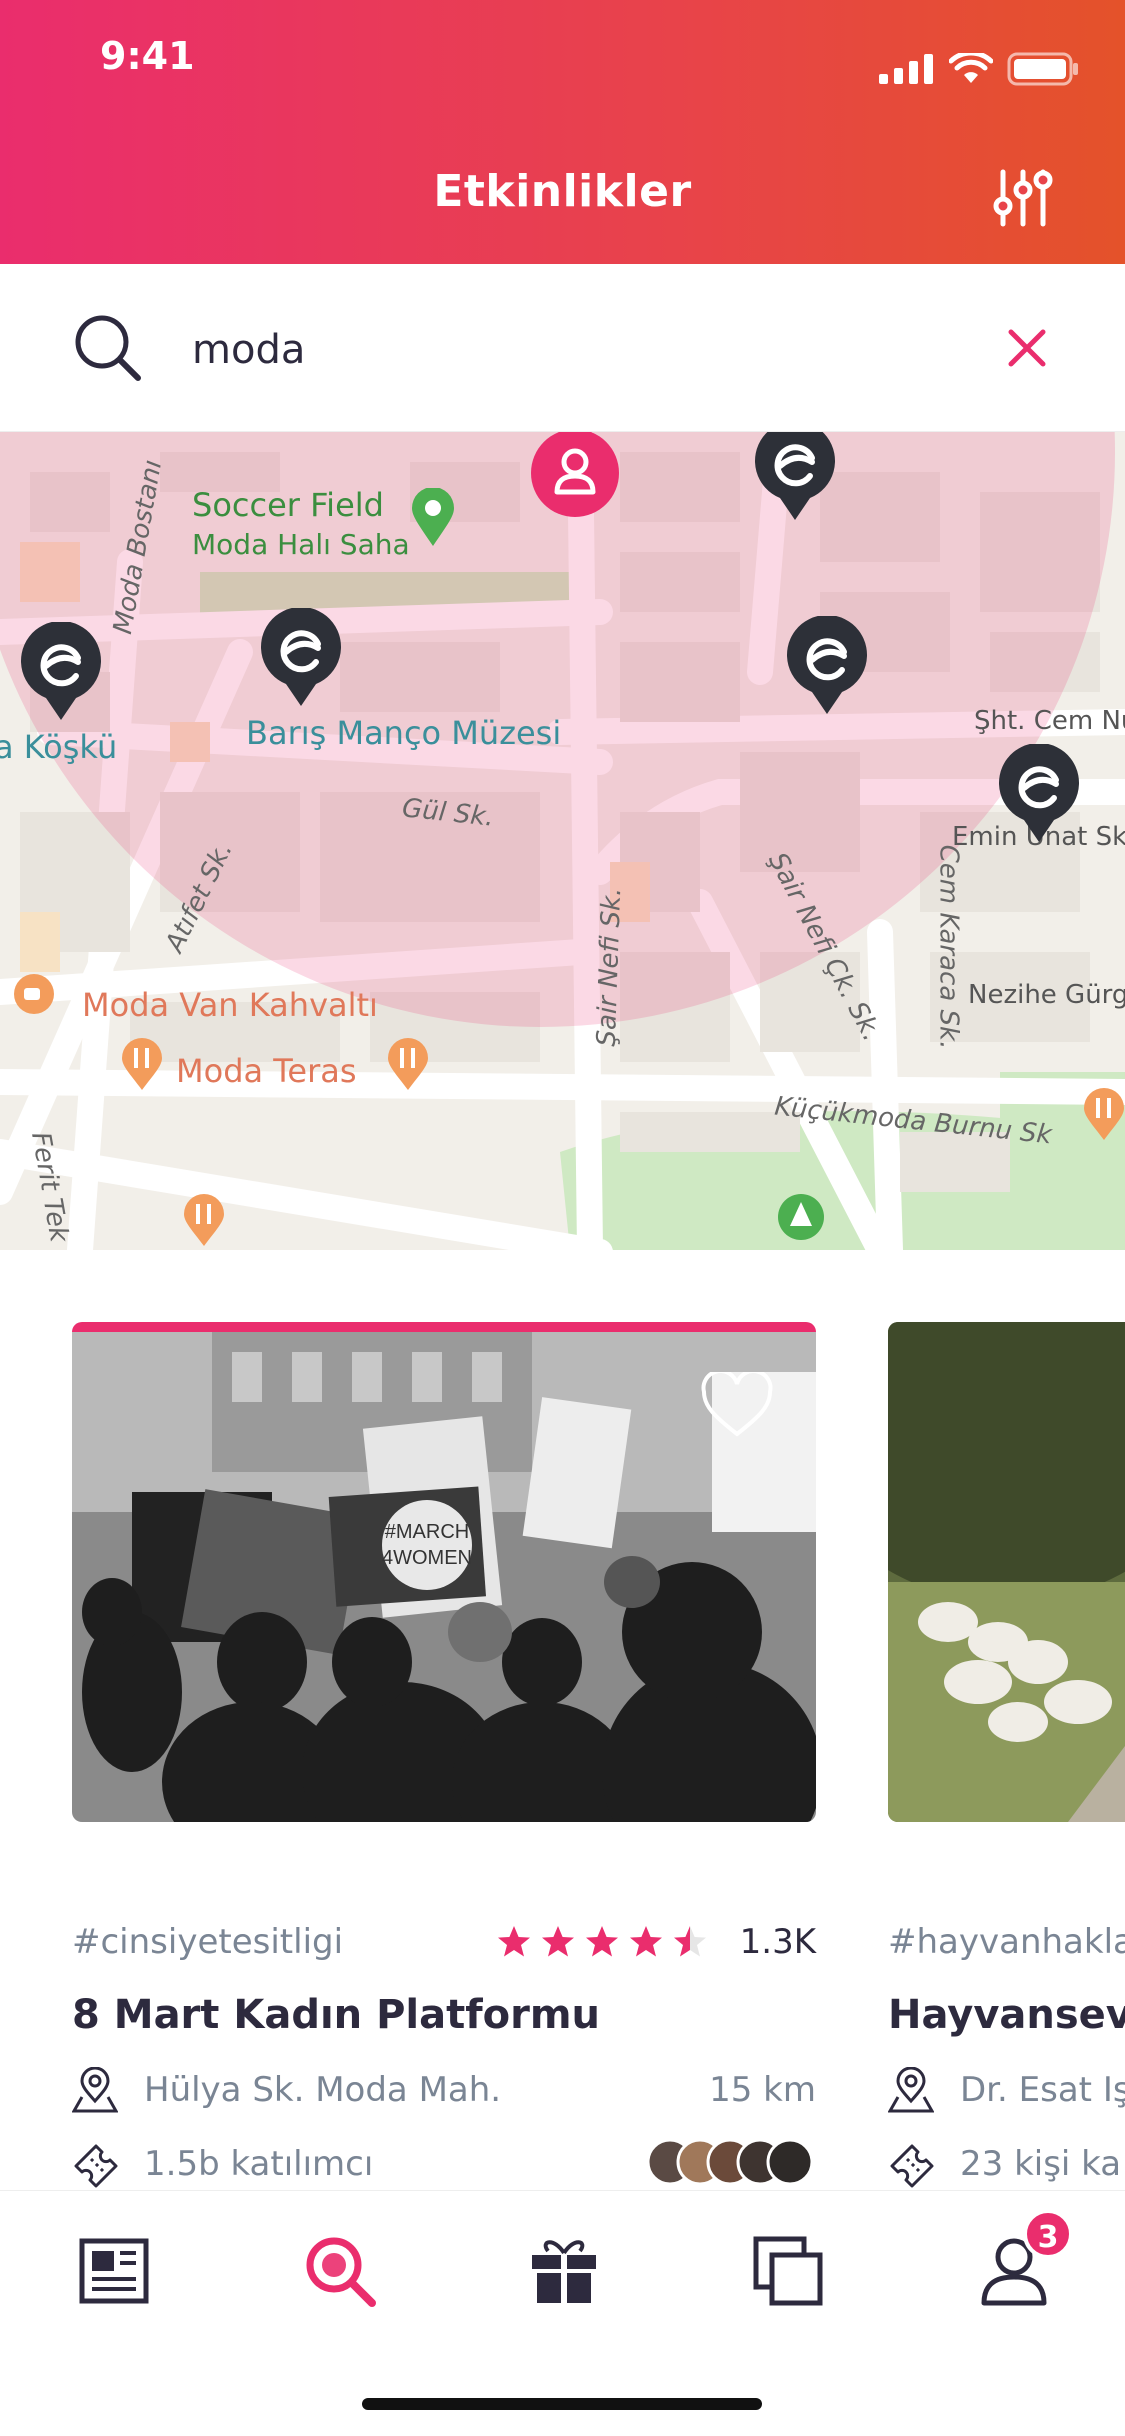  What do you see at coordinates (777, 1942) in the screenshot?
I see `rating-count: 1.3K` at bounding box center [777, 1942].